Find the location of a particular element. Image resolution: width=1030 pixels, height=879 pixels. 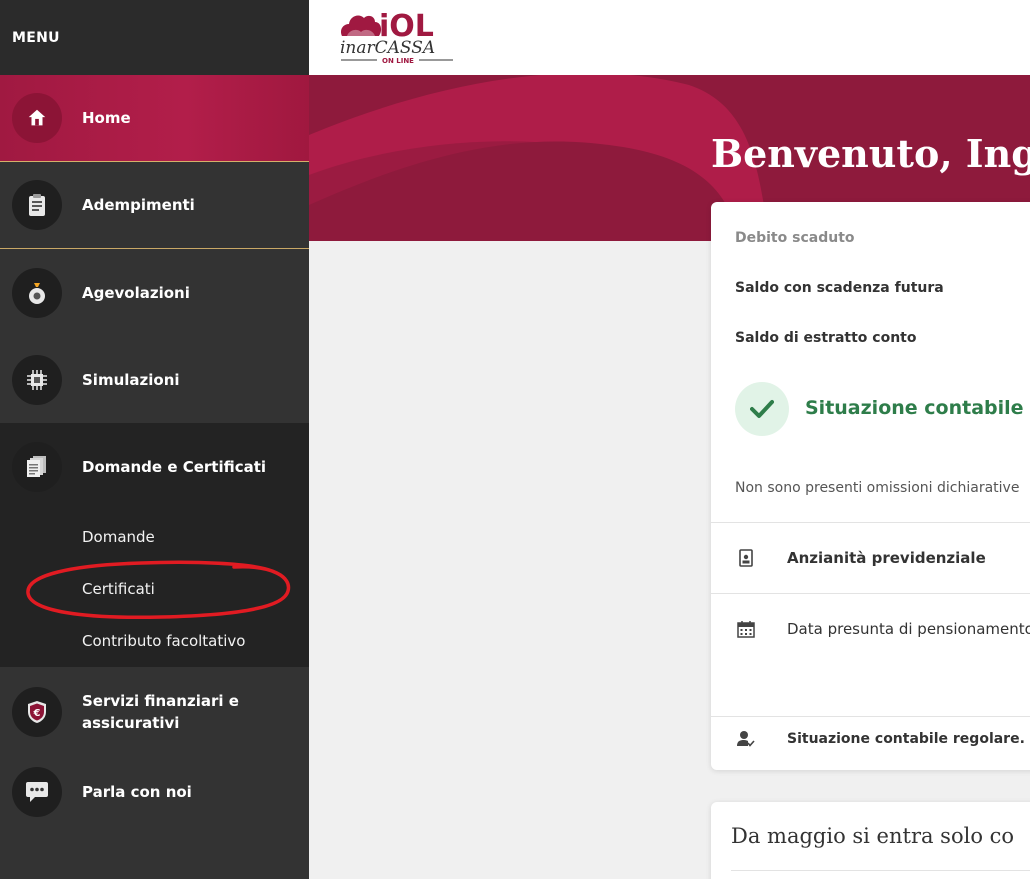

check-icon is located at coordinates (762, 409).